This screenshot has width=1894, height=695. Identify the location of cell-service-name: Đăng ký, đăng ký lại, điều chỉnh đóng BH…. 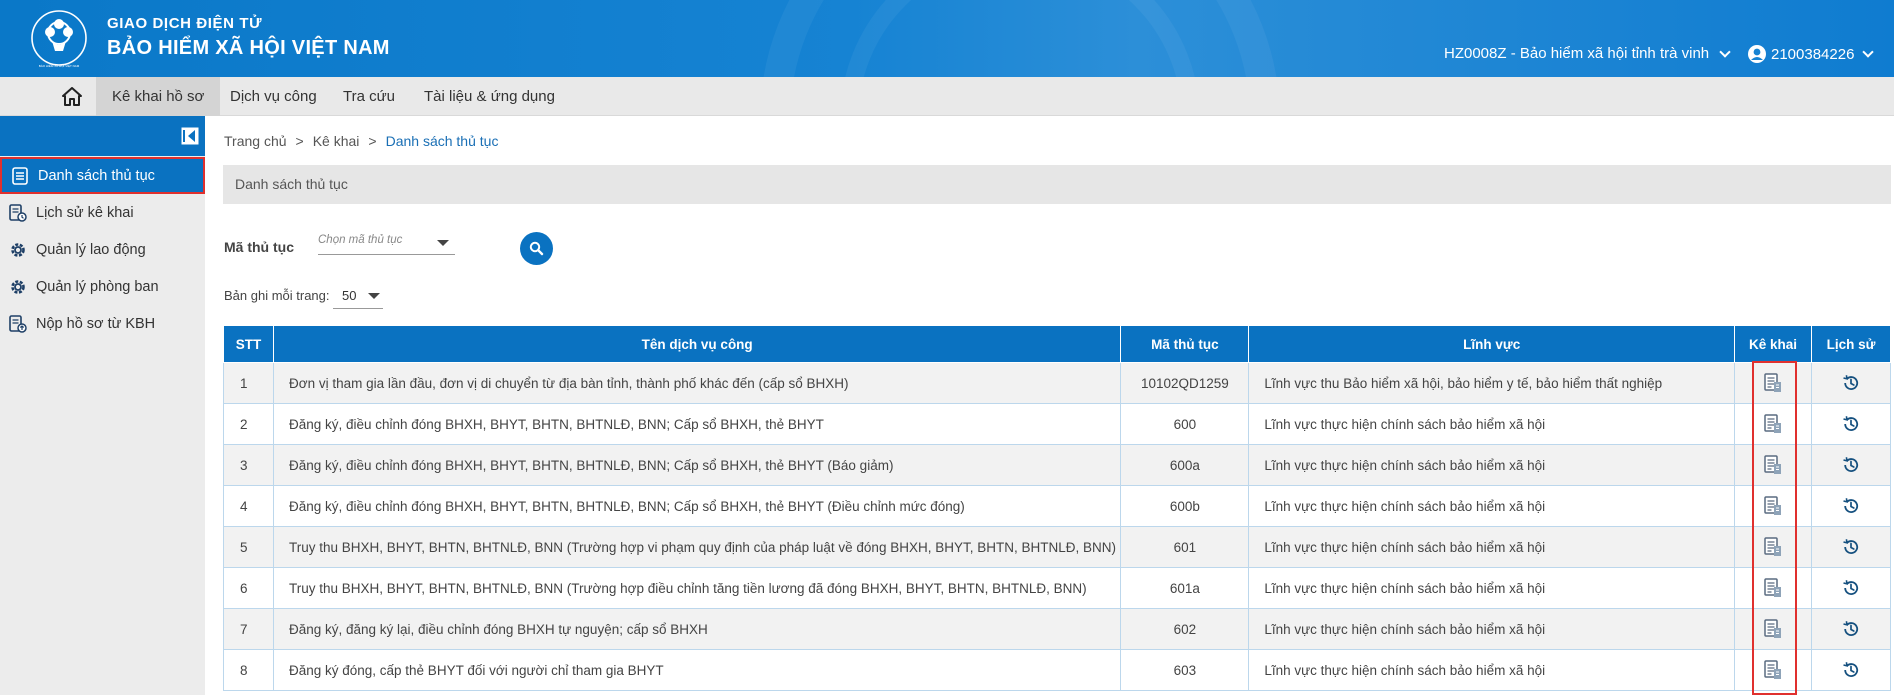
(697, 629).